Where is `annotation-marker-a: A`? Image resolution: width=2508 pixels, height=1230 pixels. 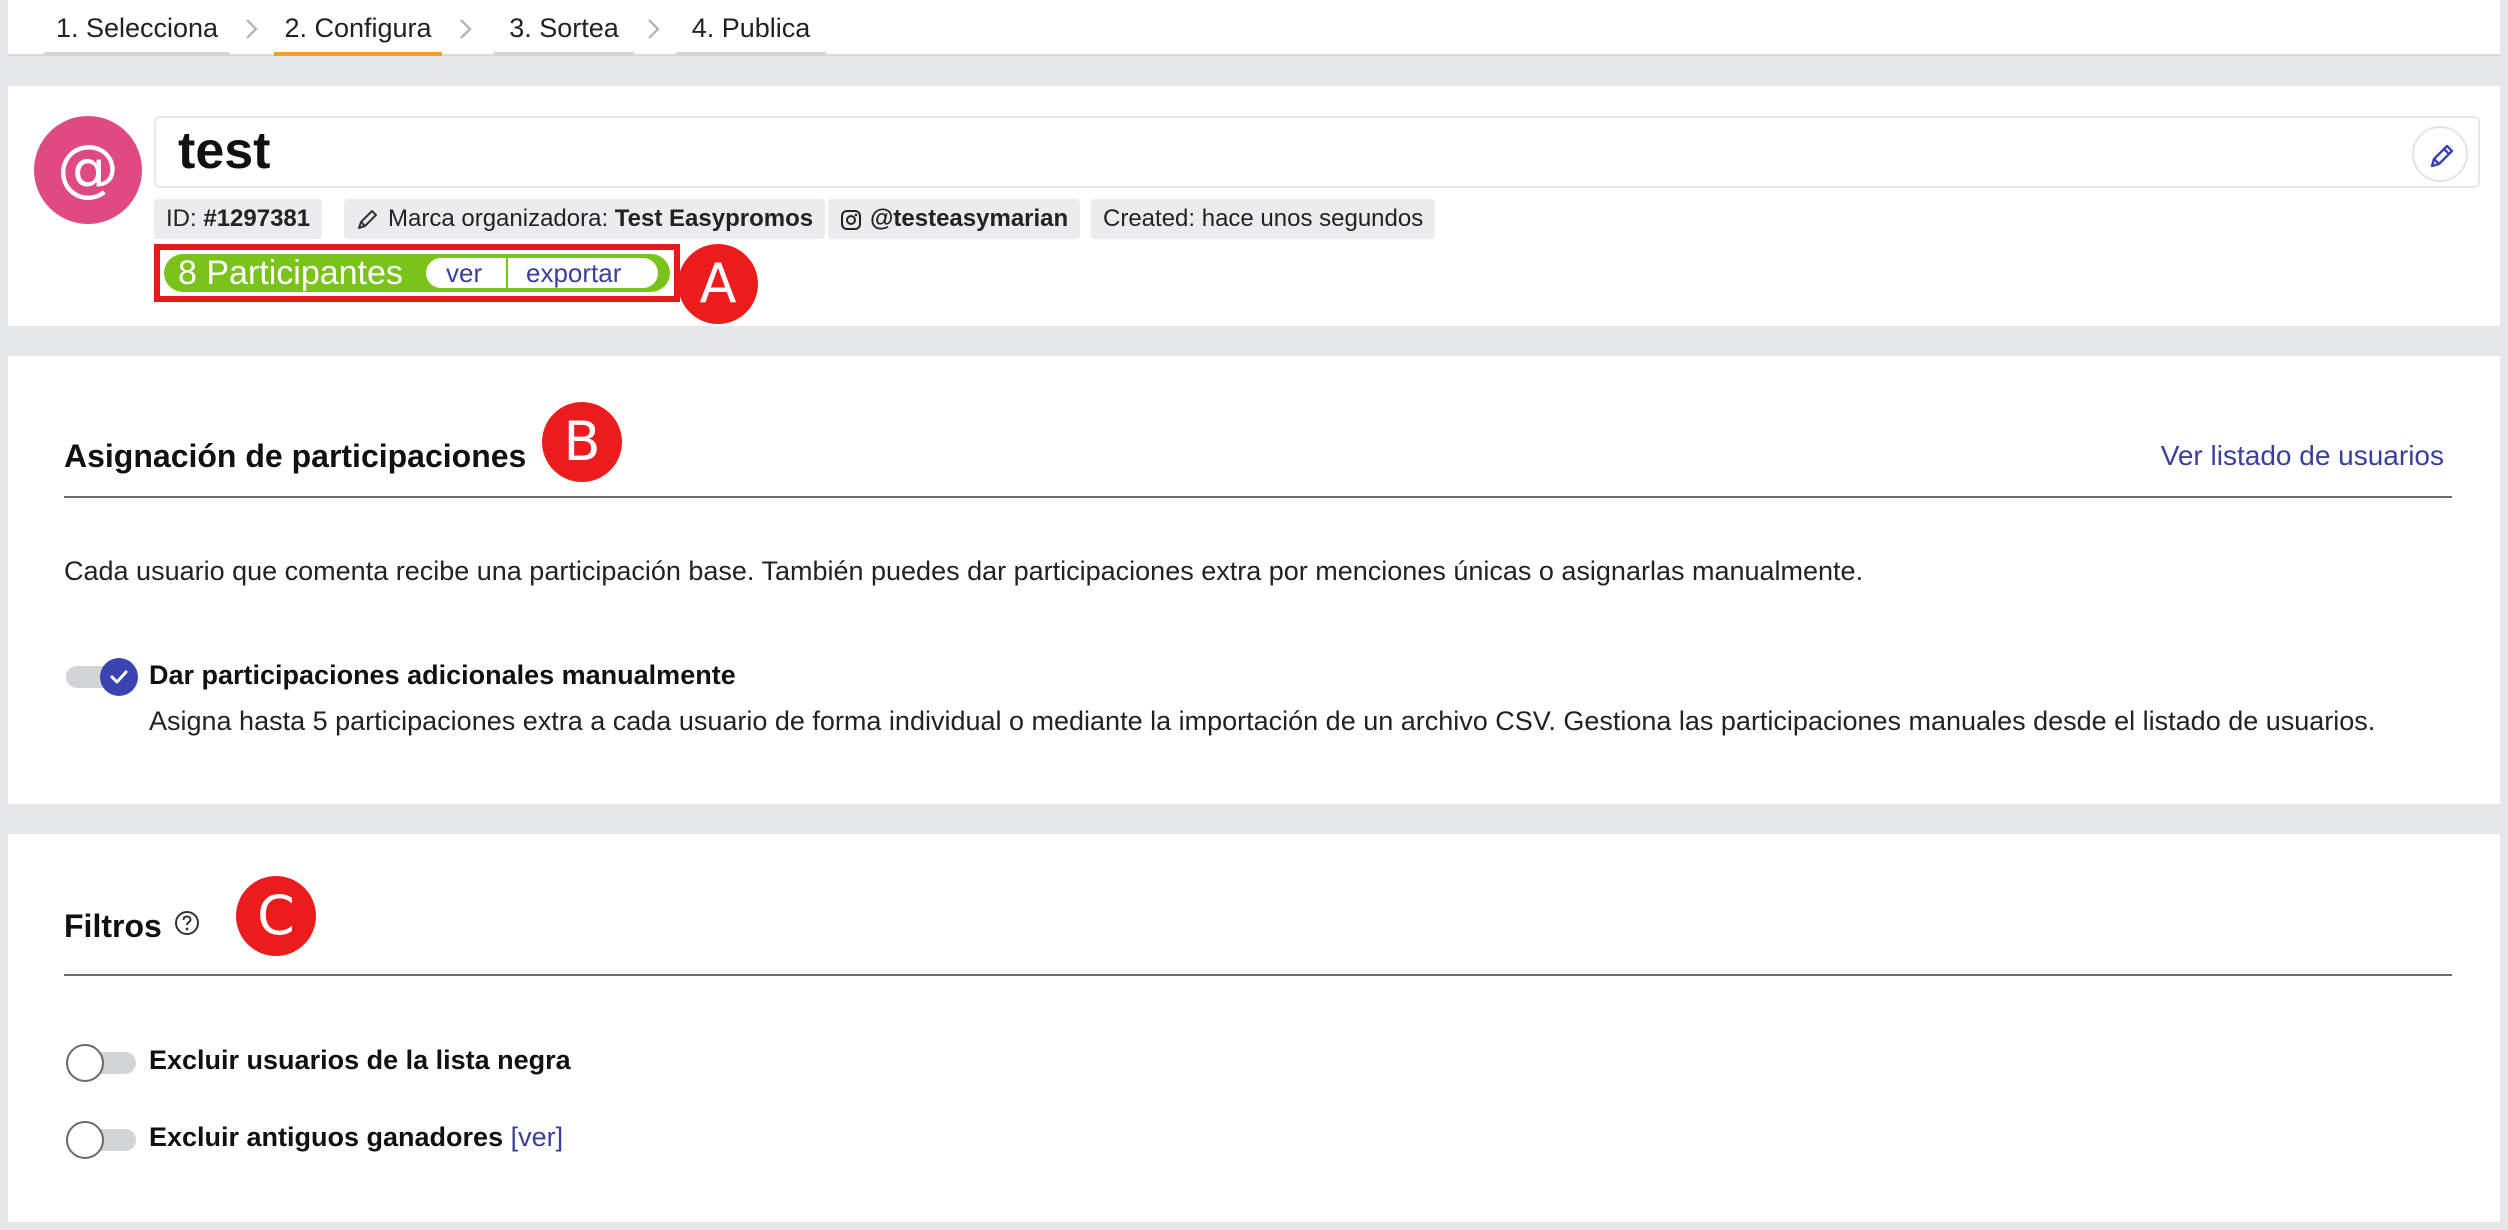 annotation-marker-a: A is located at coordinates (718, 284).